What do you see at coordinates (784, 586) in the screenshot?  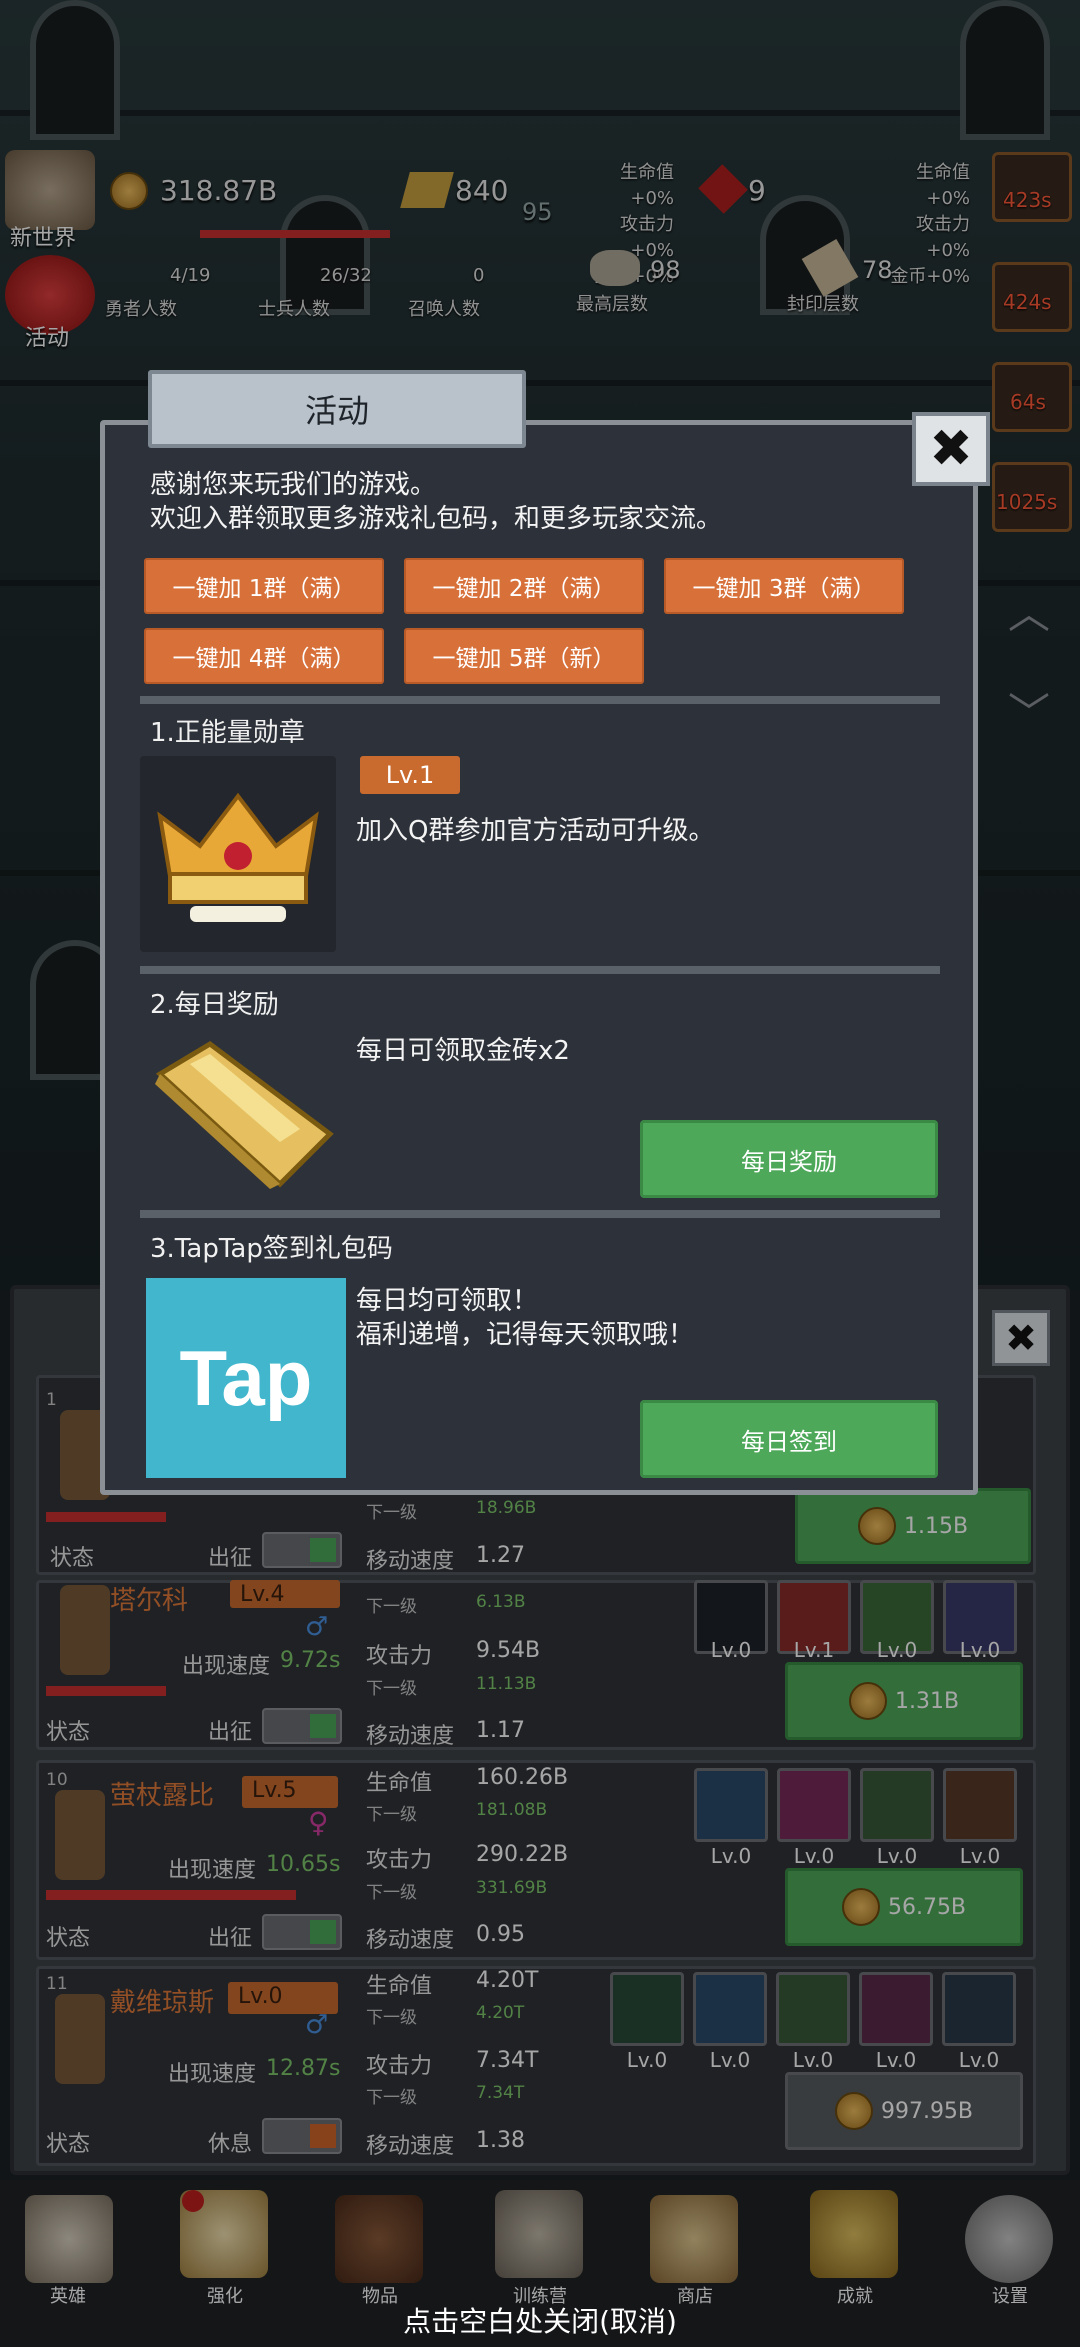 I see `join-group-3-button: 一键加 3群（满）` at bounding box center [784, 586].